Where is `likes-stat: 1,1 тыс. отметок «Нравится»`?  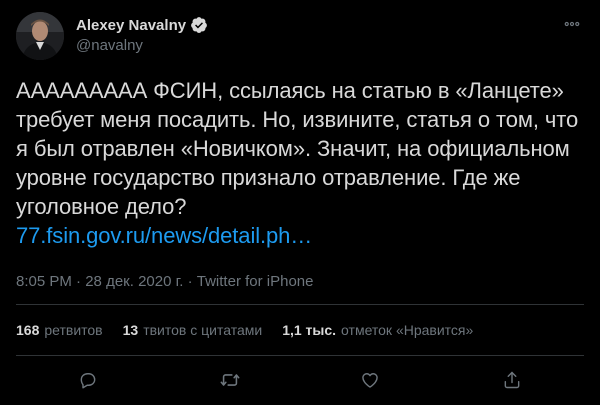
likes-stat: 1,1 тыс. отметок «Нравится» is located at coordinates (377, 330).